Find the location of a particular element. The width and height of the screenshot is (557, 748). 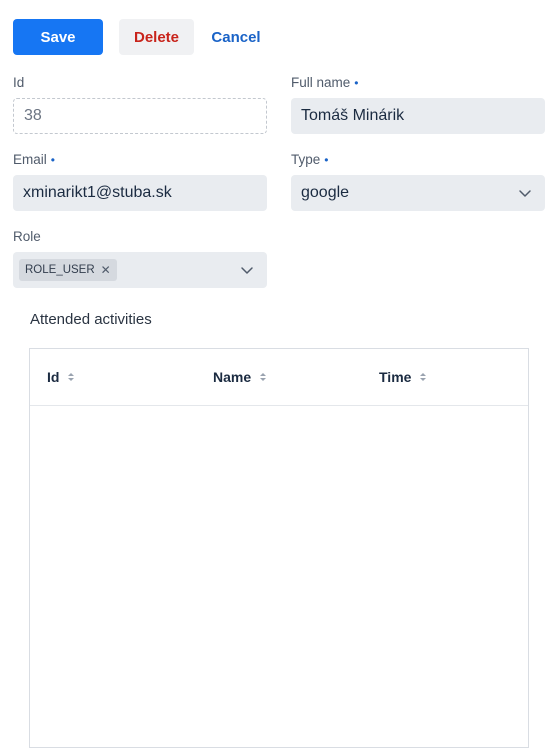

type-field: Type • google is located at coordinates (418, 181).